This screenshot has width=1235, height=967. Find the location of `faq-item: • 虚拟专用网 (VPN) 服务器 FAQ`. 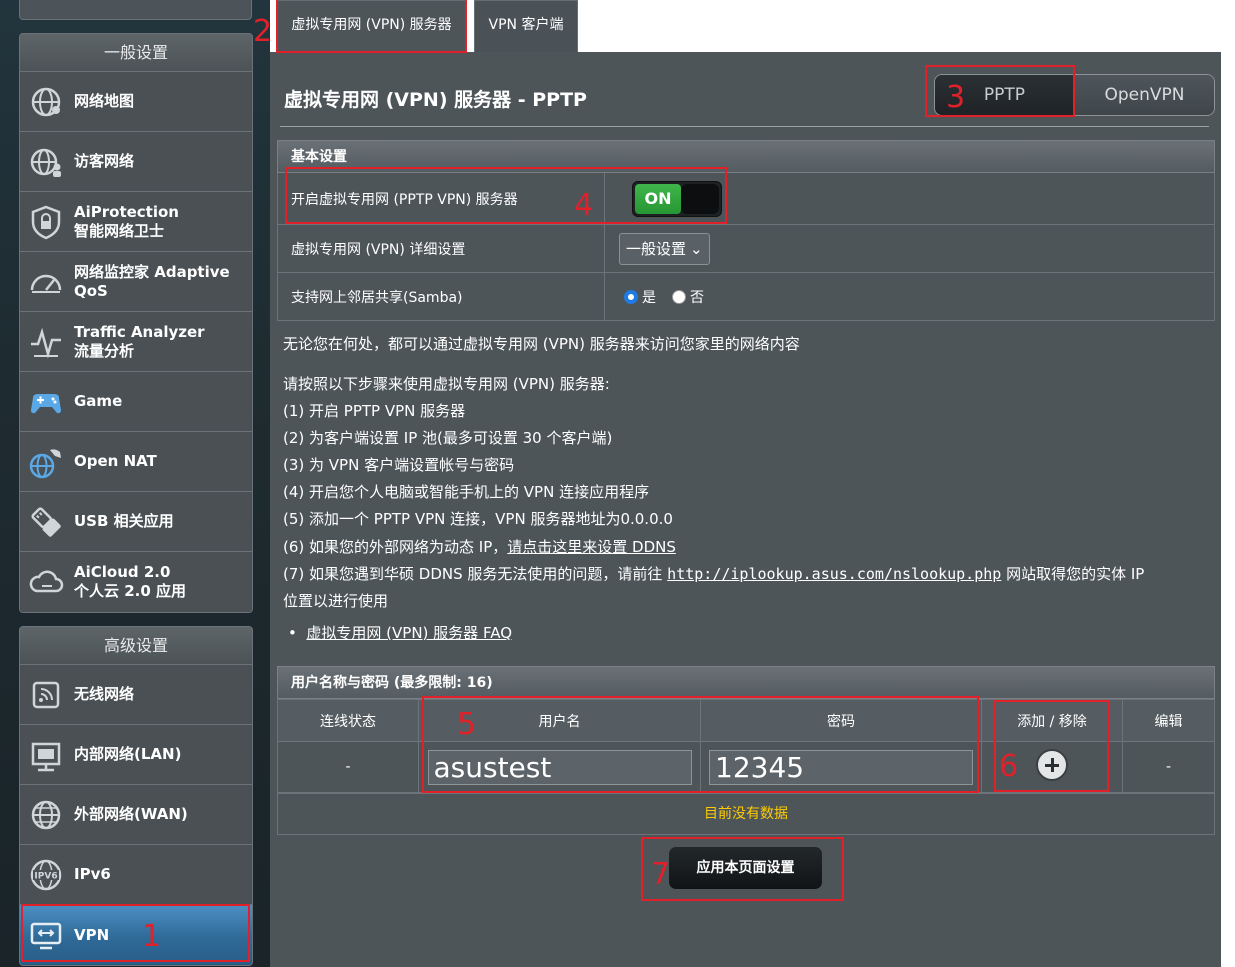

faq-item: • 虚拟专用网 (VPN) 服务器 FAQ is located at coordinates (400, 633).